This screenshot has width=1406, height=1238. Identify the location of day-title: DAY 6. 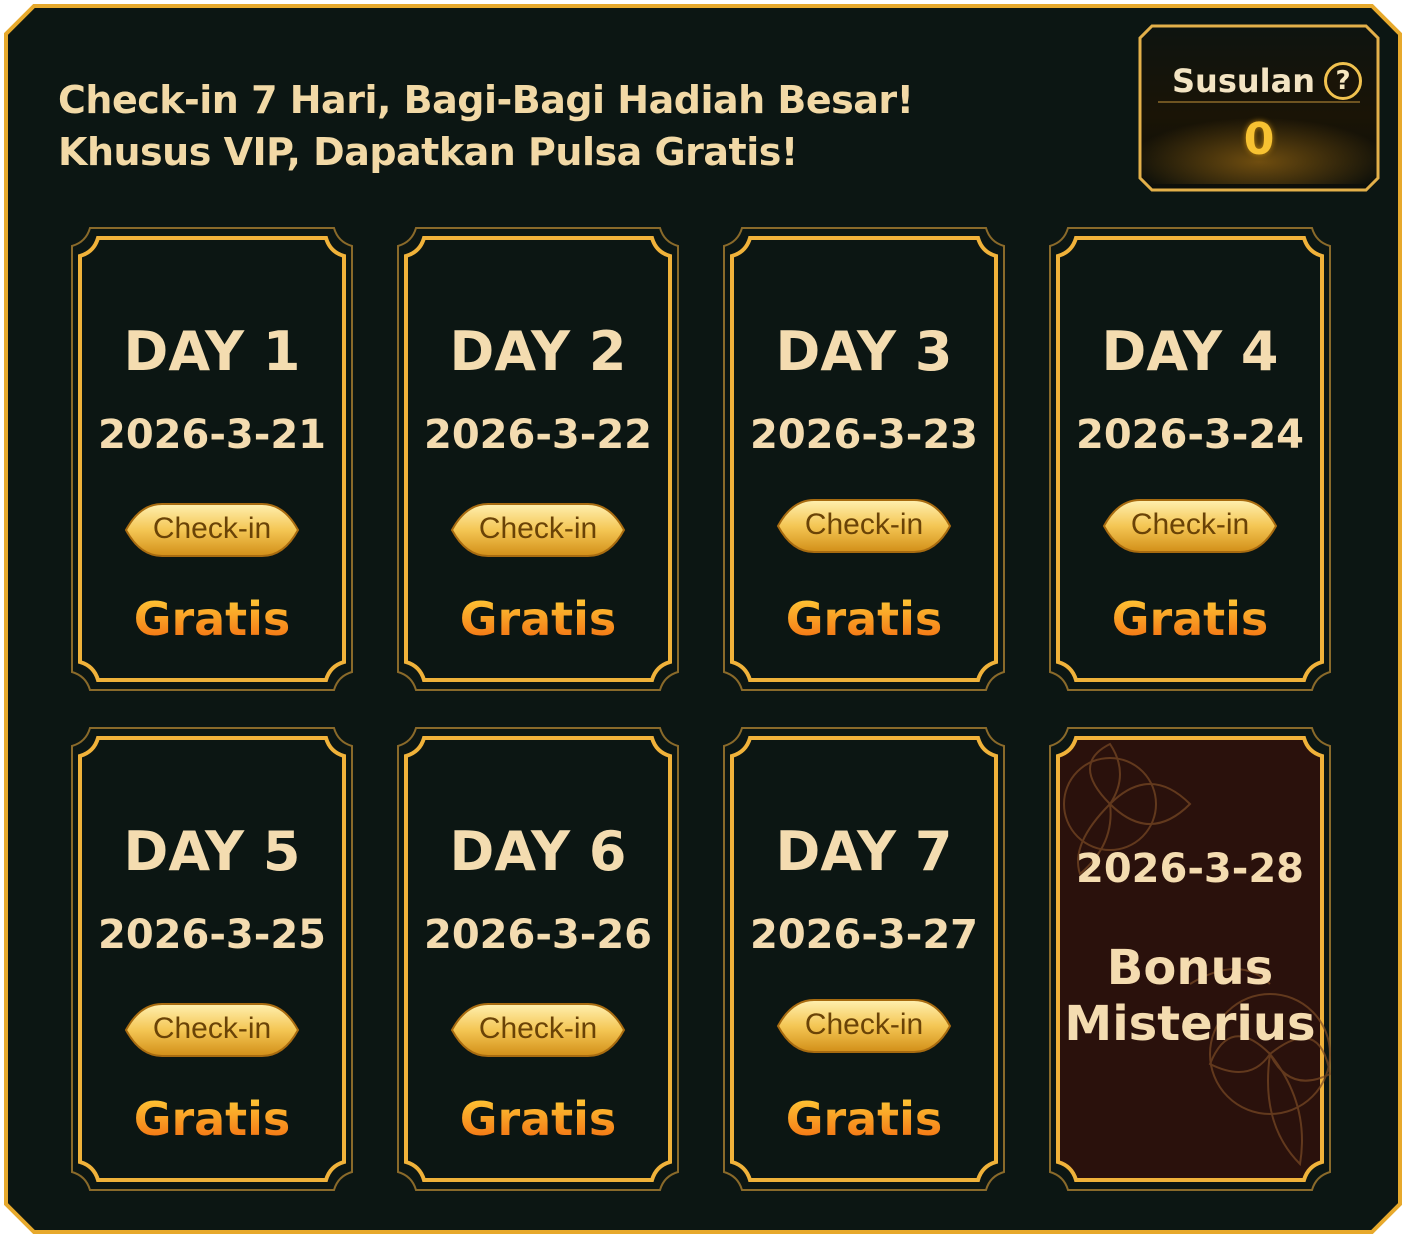
(538, 851).